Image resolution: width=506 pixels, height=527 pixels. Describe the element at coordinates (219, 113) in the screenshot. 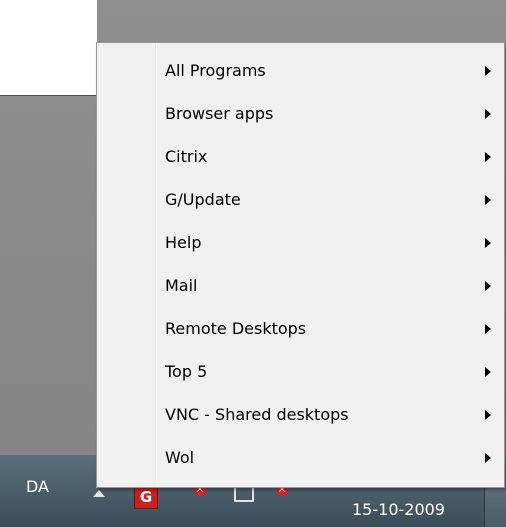

I see `menu-item-label: Browser apps` at that location.